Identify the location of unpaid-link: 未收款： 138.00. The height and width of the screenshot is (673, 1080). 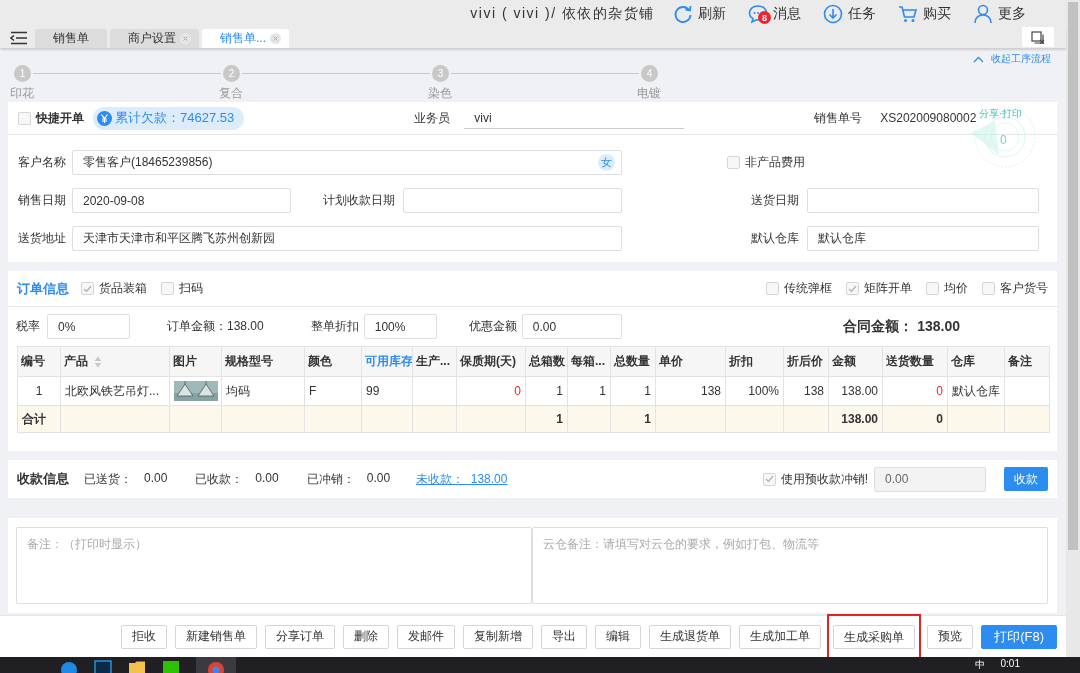
(462, 479).